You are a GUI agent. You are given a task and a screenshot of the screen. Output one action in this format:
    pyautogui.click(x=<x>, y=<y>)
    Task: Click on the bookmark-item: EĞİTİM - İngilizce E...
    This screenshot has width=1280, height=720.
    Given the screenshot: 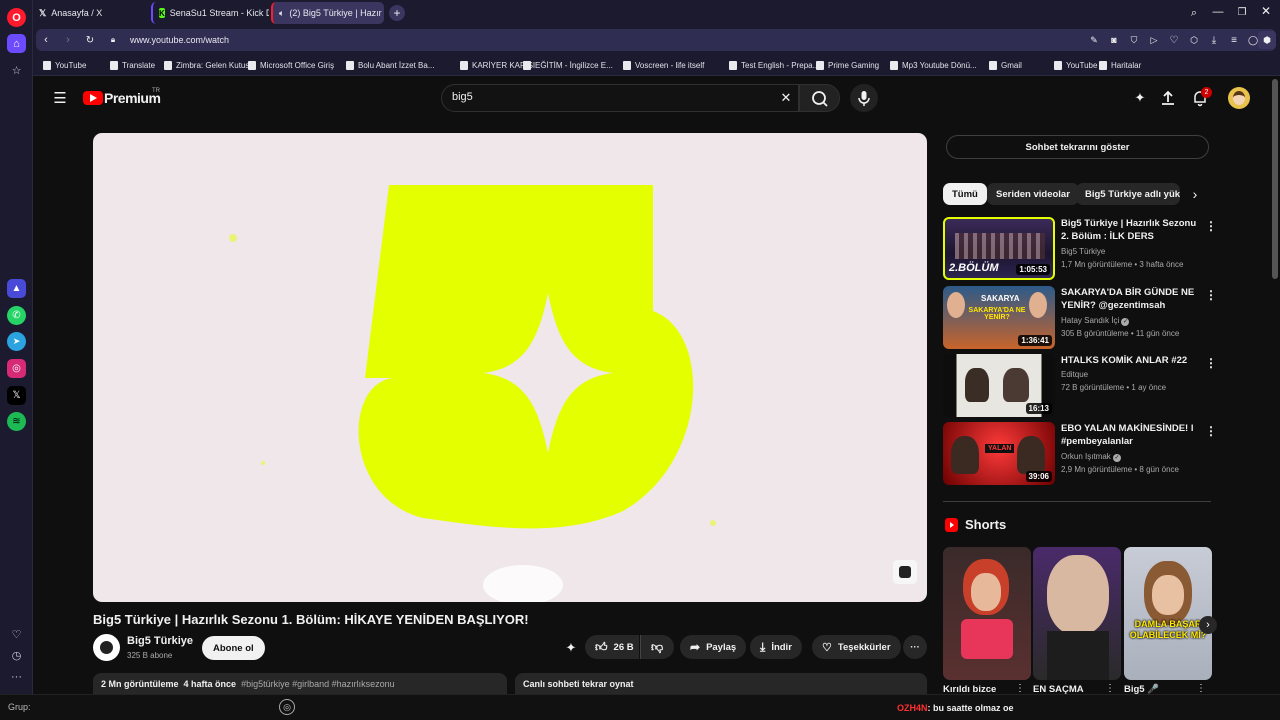 What is the action you would take?
    pyautogui.click(x=568, y=65)
    